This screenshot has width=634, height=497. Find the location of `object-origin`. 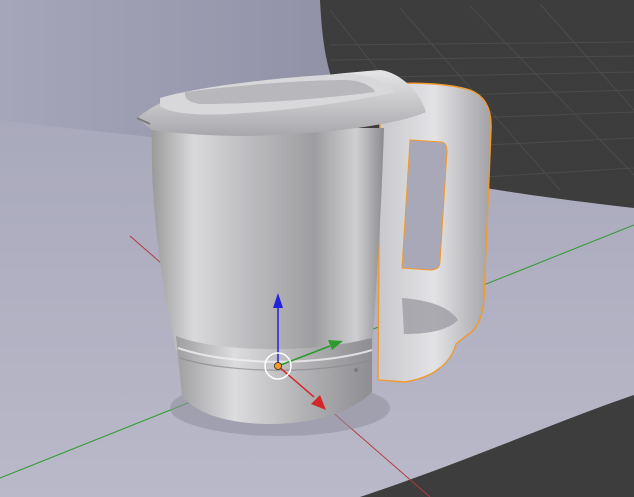

object-origin is located at coordinates (278, 366).